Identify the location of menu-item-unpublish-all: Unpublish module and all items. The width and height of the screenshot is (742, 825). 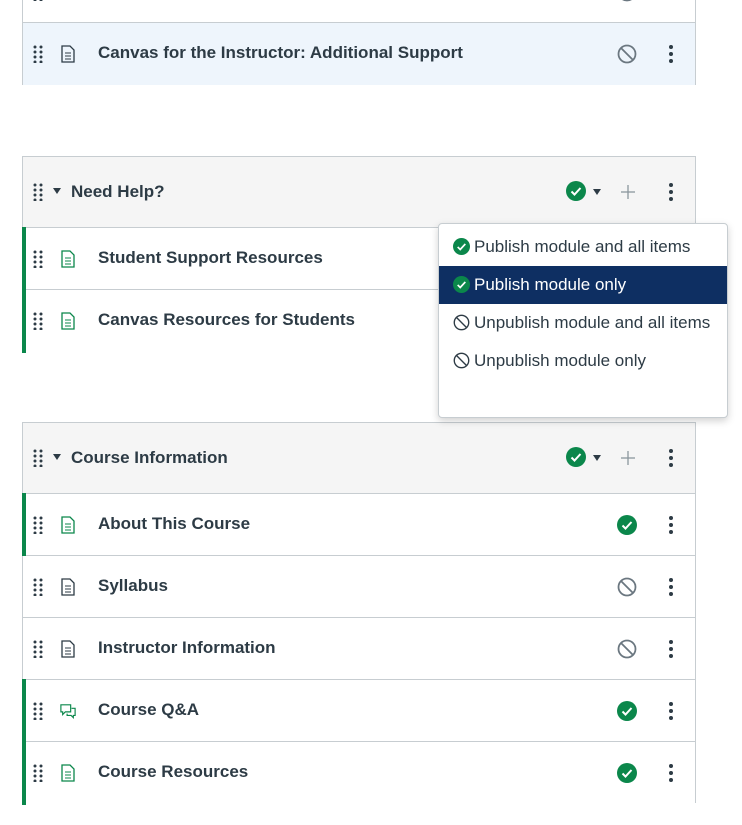
(583, 323).